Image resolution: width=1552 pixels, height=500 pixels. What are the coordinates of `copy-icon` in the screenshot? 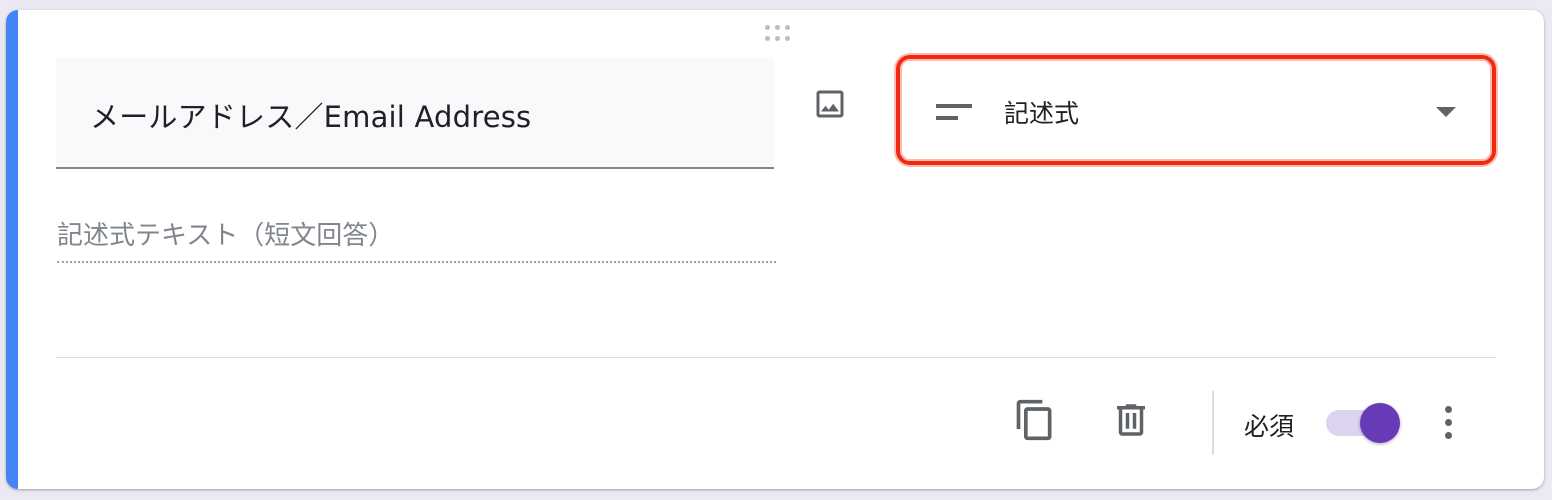 It's located at (1034, 420).